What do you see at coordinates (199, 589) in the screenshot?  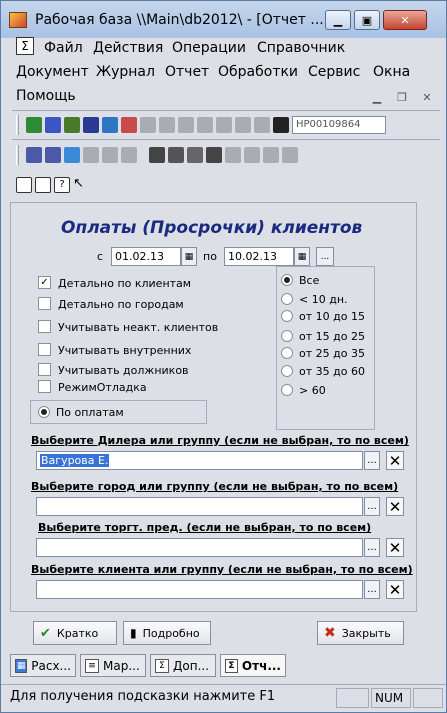 I see `client-input` at bounding box center [199, 589].